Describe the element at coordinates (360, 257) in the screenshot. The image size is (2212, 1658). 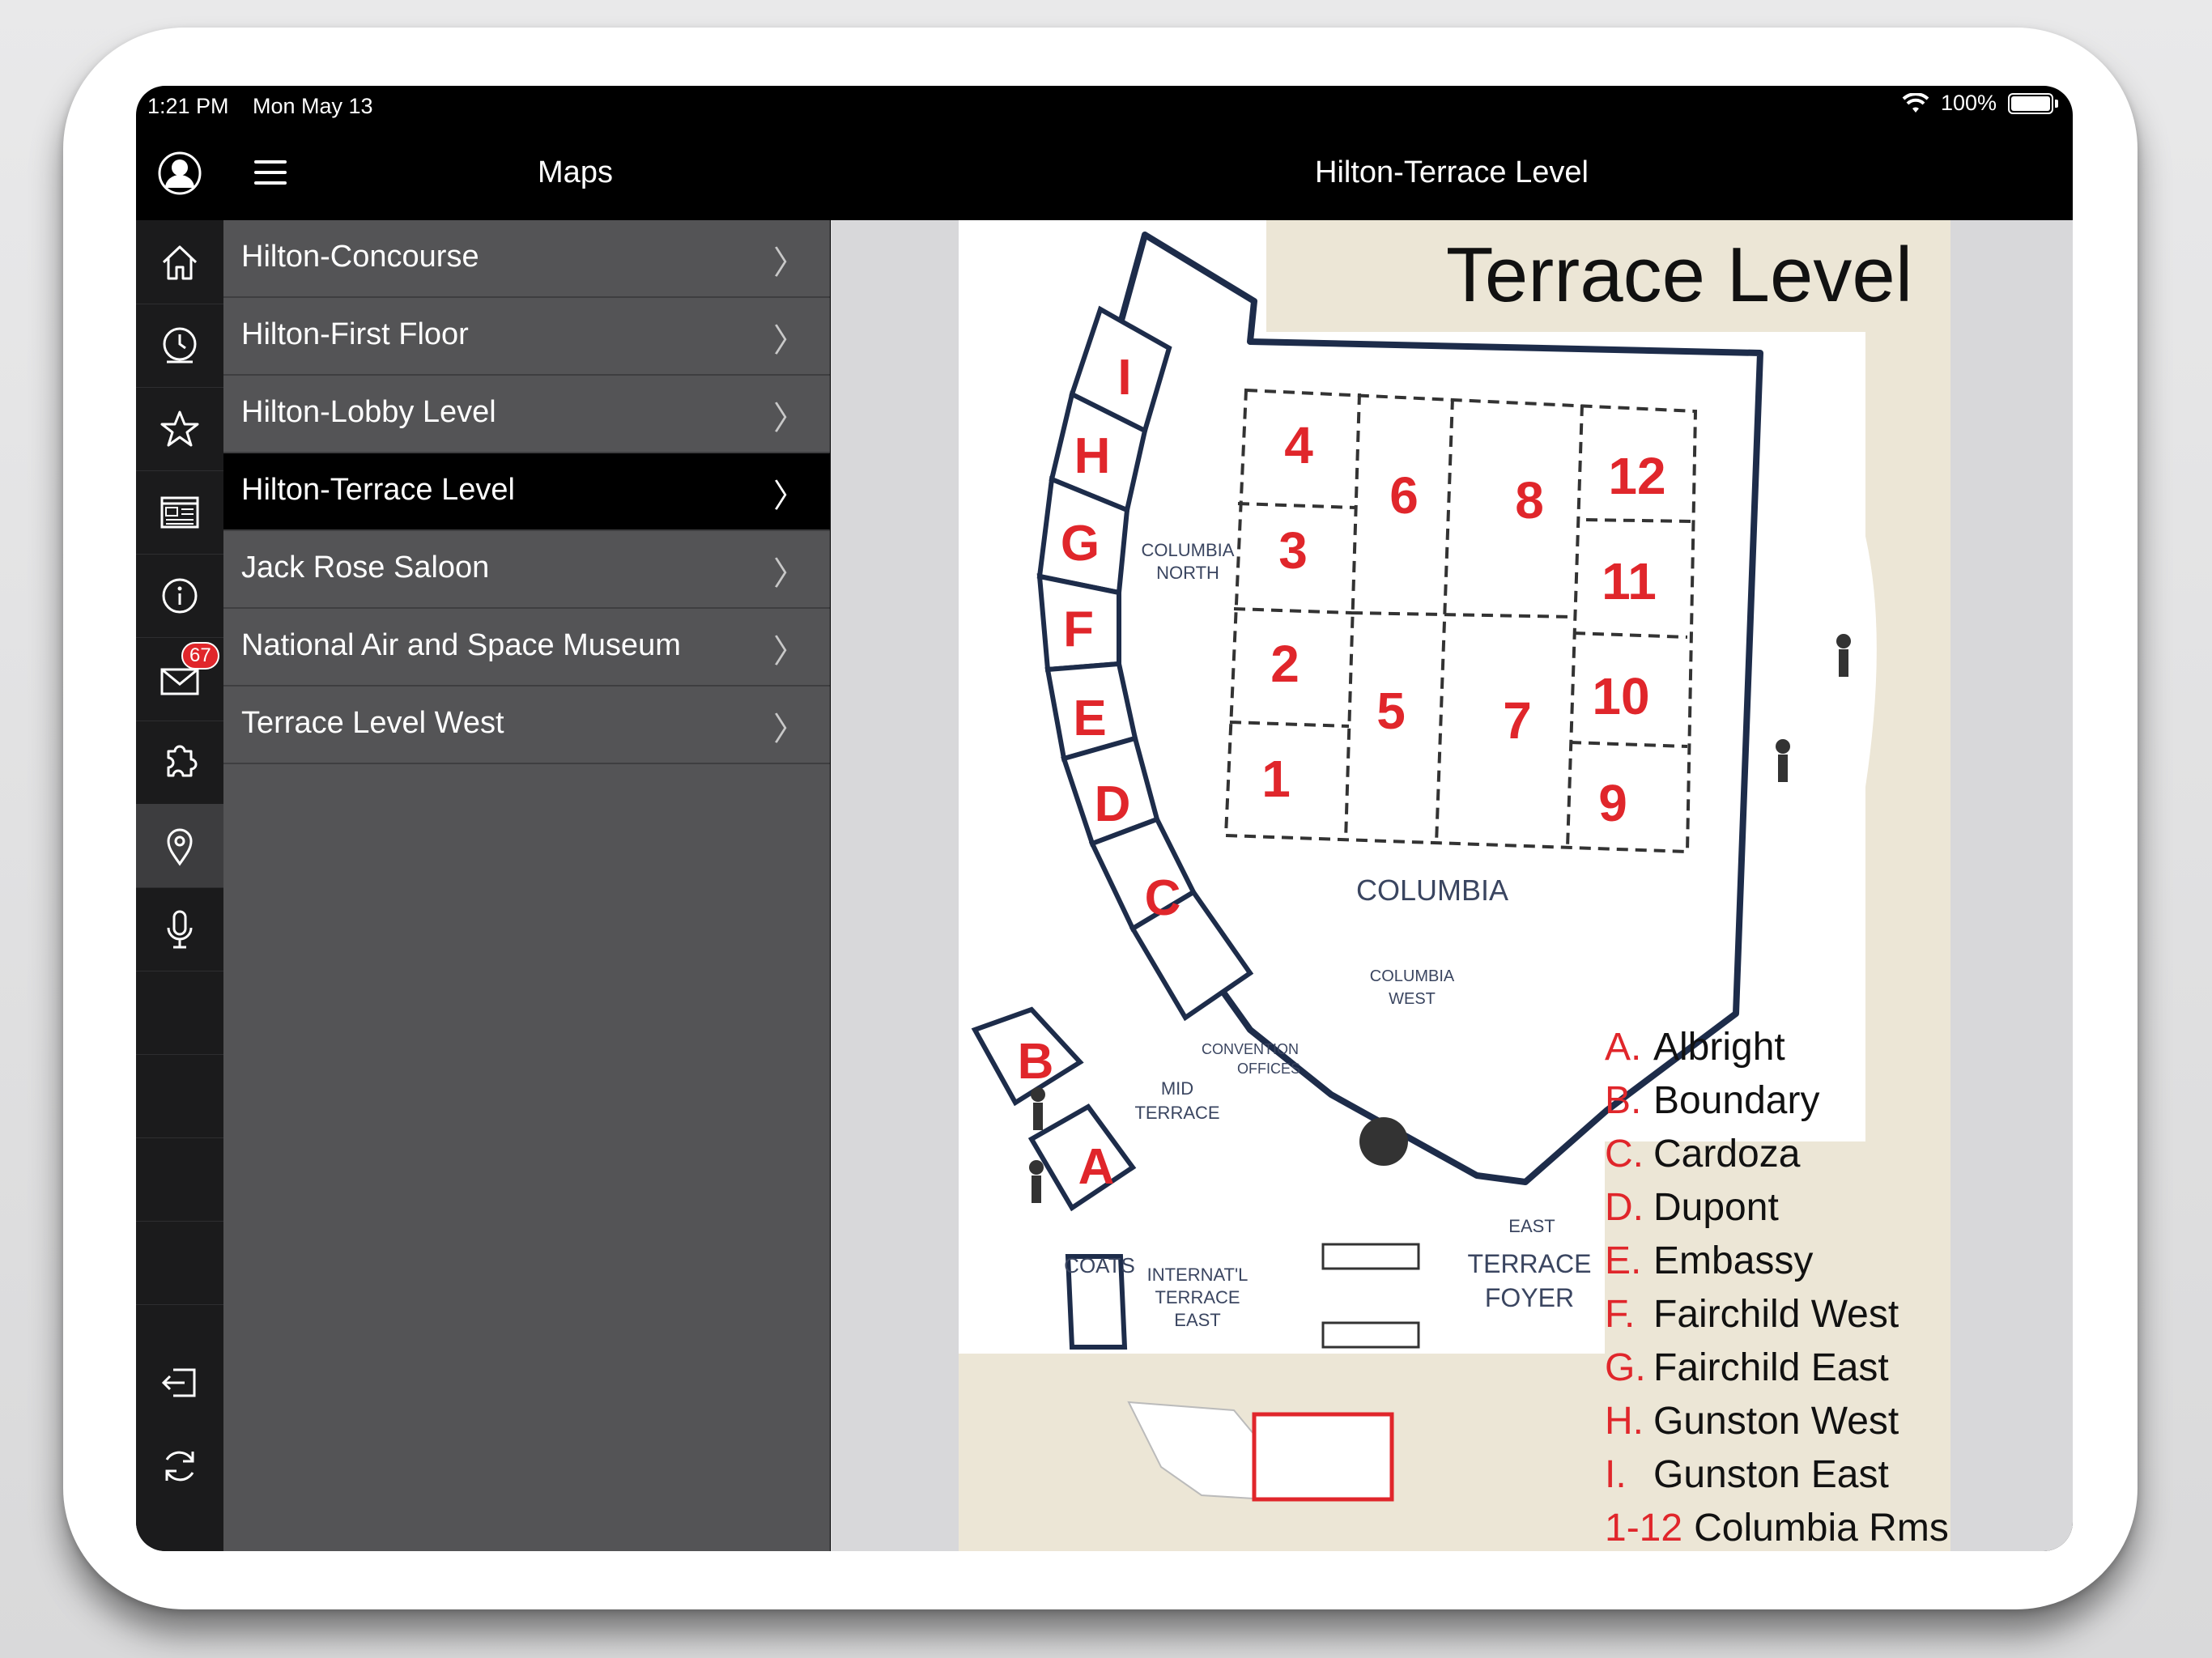
I see `map-list-item-label: Hilton-Concourse` at that location.